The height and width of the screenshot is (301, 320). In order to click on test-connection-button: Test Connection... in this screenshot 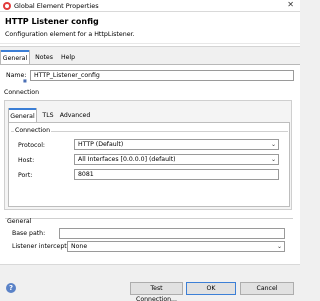, I will do `click(156, 291)`.